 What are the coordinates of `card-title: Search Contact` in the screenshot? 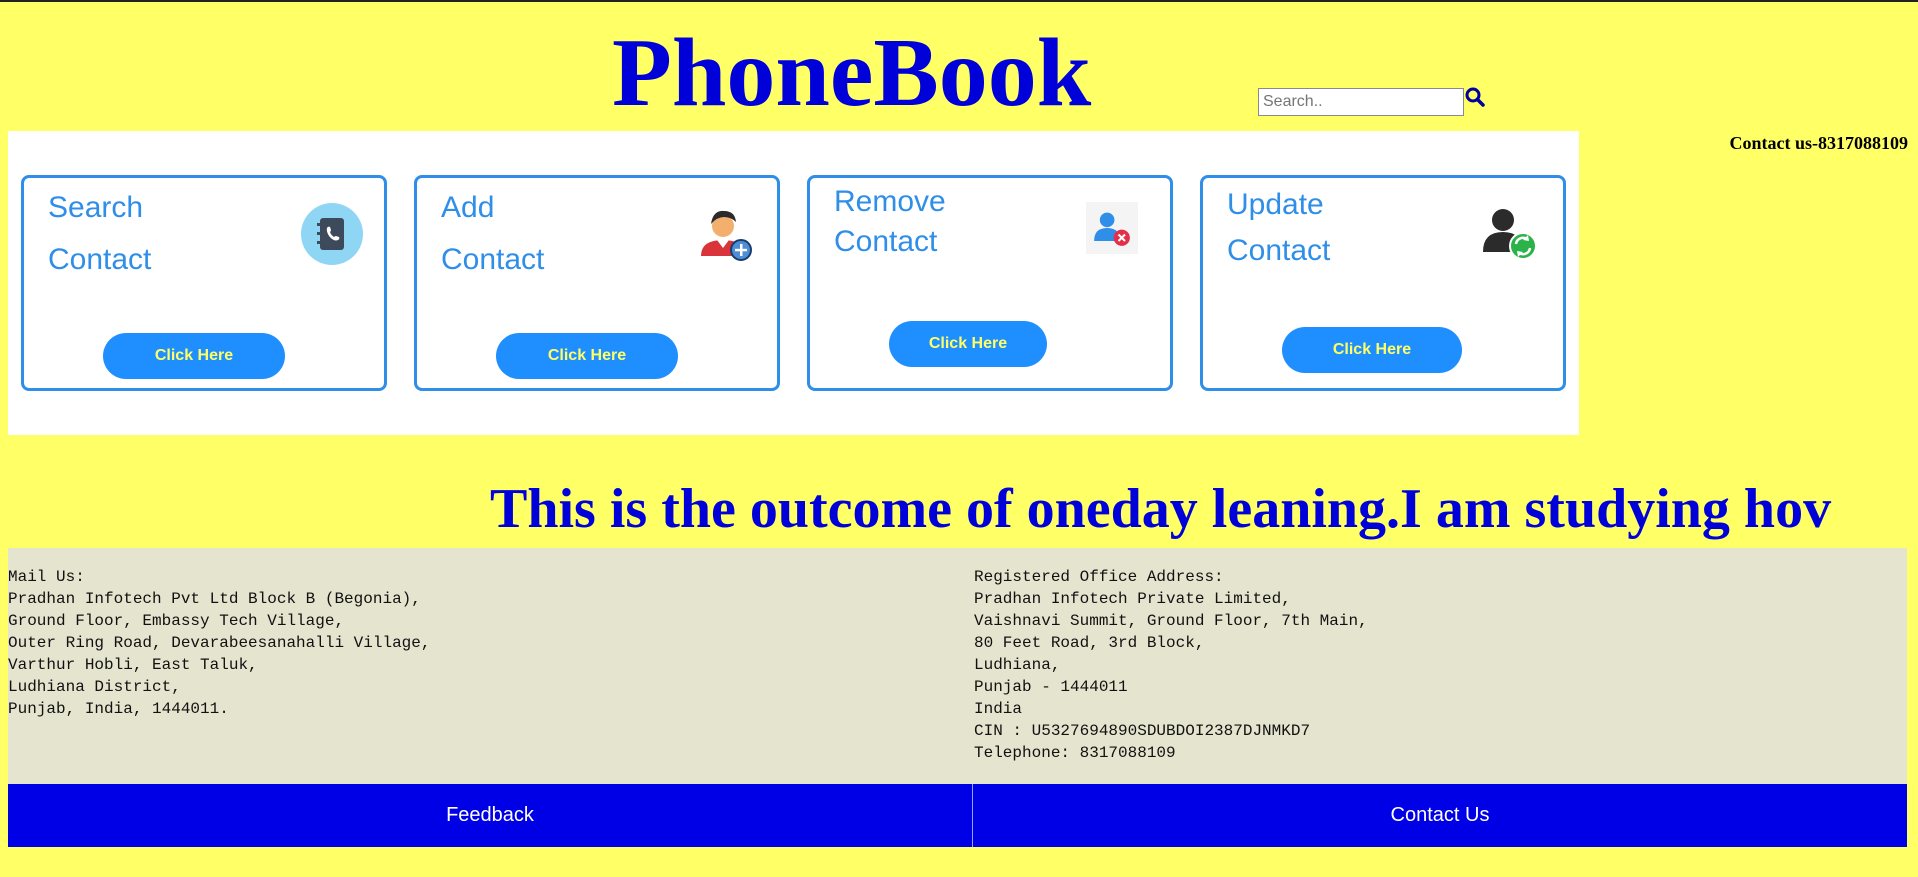 It's located at (163, 234).